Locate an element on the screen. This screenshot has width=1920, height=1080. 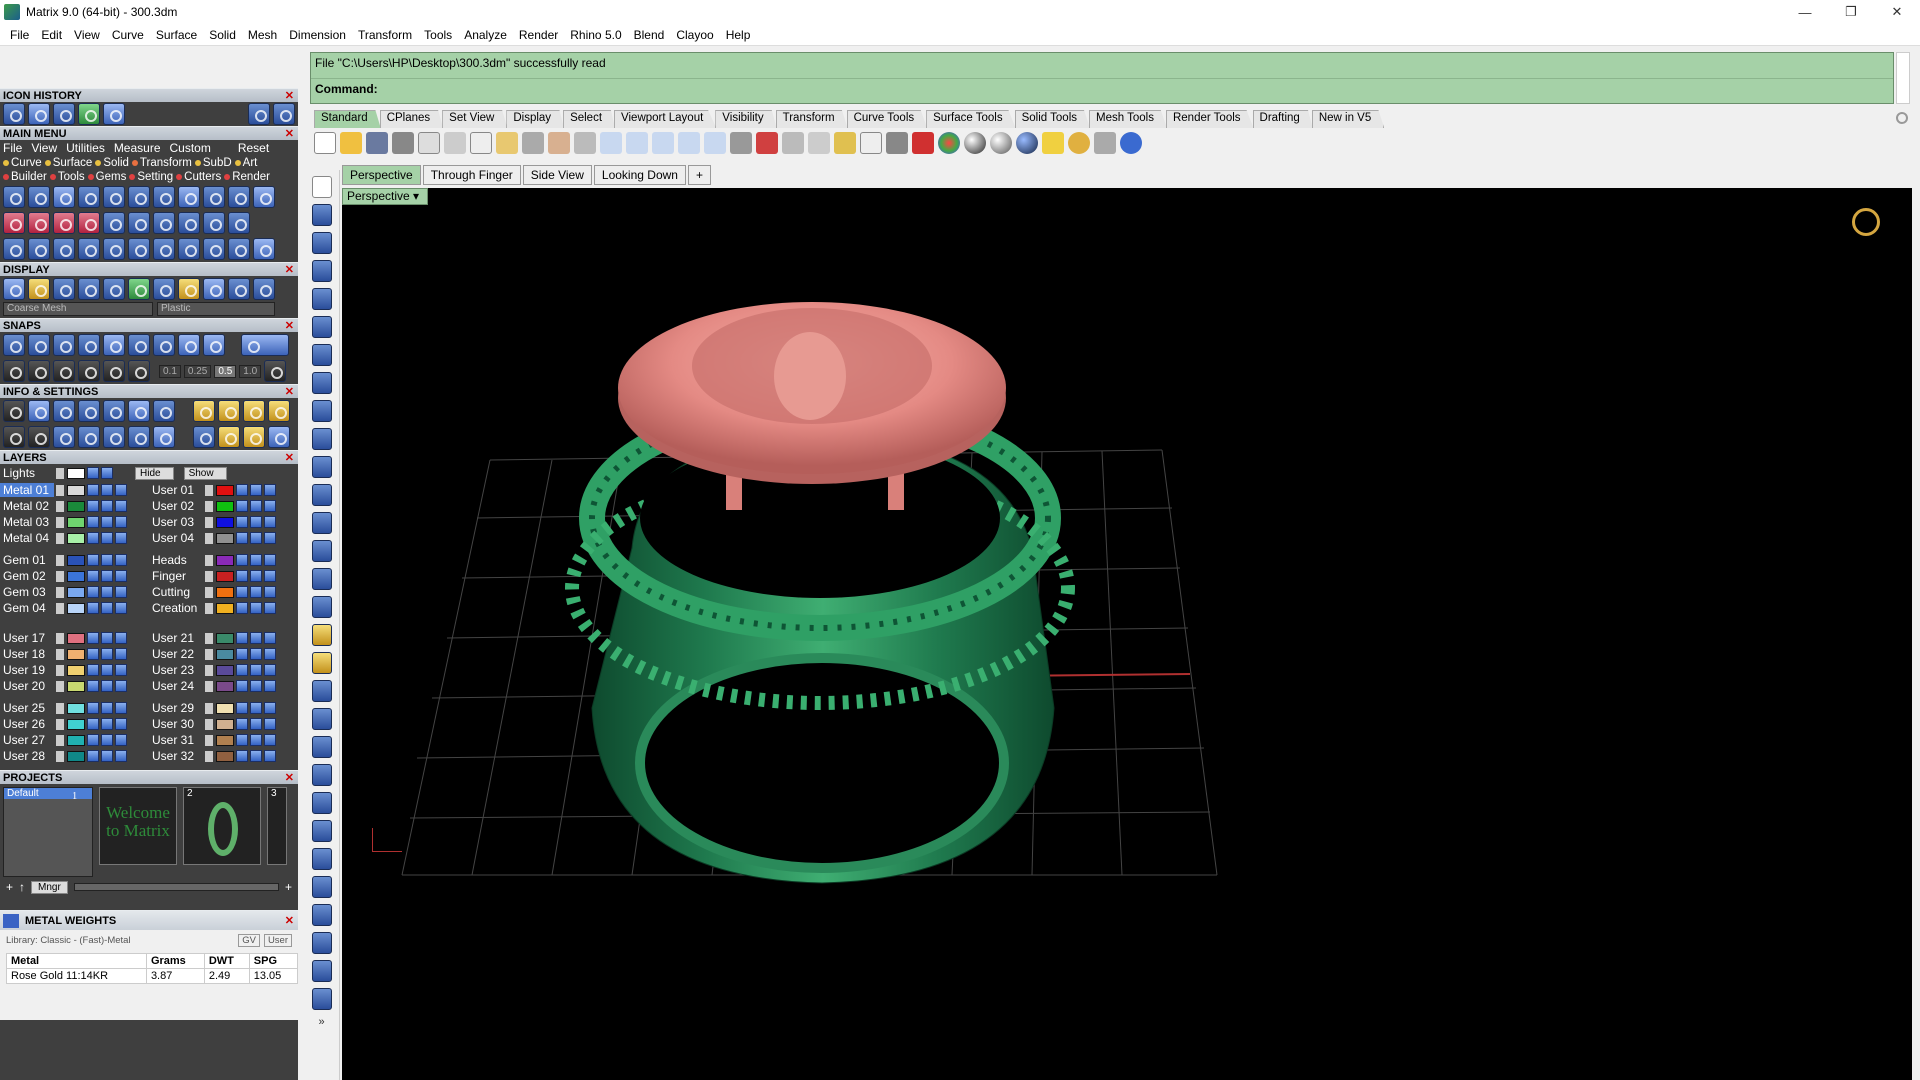
menu-render: Render is located at coordinates (538, 35).